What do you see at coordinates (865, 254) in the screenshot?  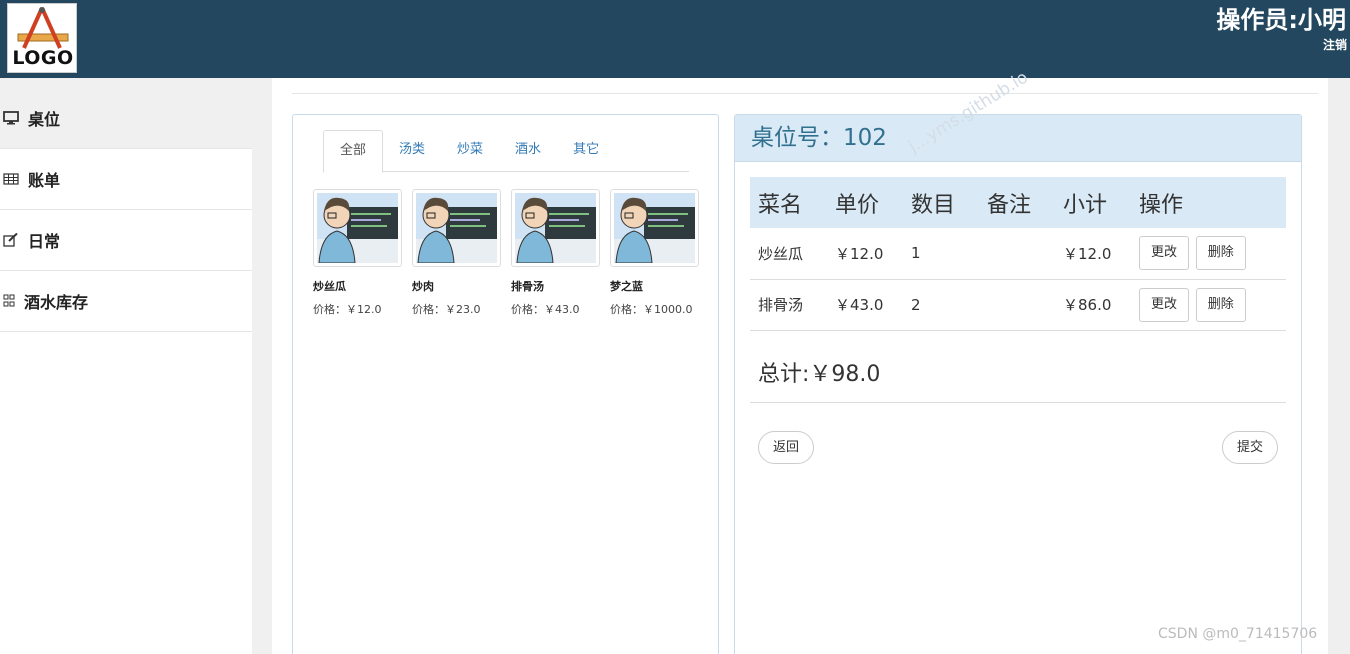 I see `unit-price-cell: ￥12.0` at bounding box center [865, 254].